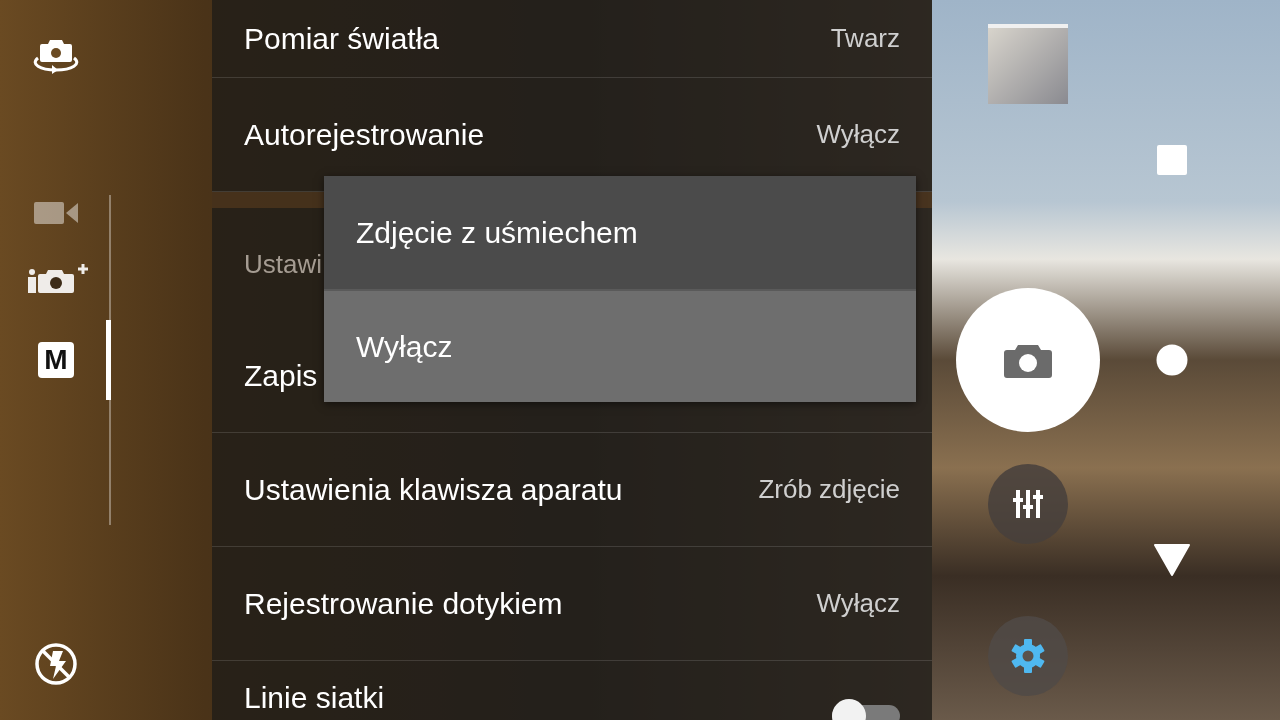  Describe the element at coordinates (403, 603) in the screenshot. I see `setting-label: Rejestrowanie dotykiem` at that location.